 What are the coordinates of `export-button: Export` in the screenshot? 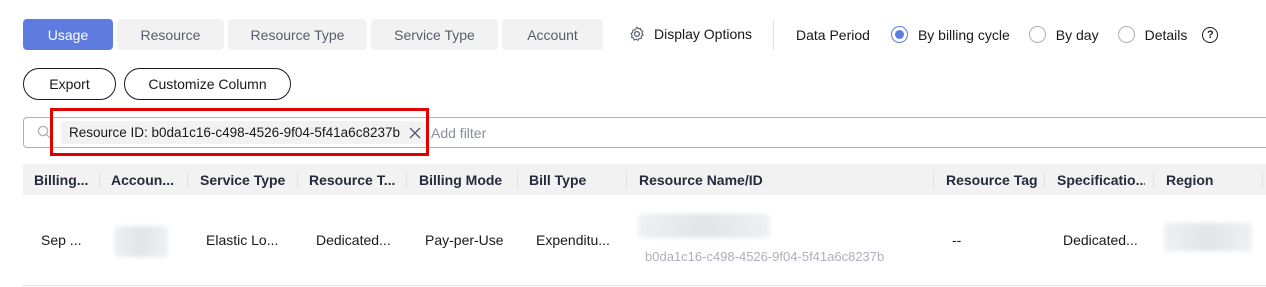 It's located at (69, 84).